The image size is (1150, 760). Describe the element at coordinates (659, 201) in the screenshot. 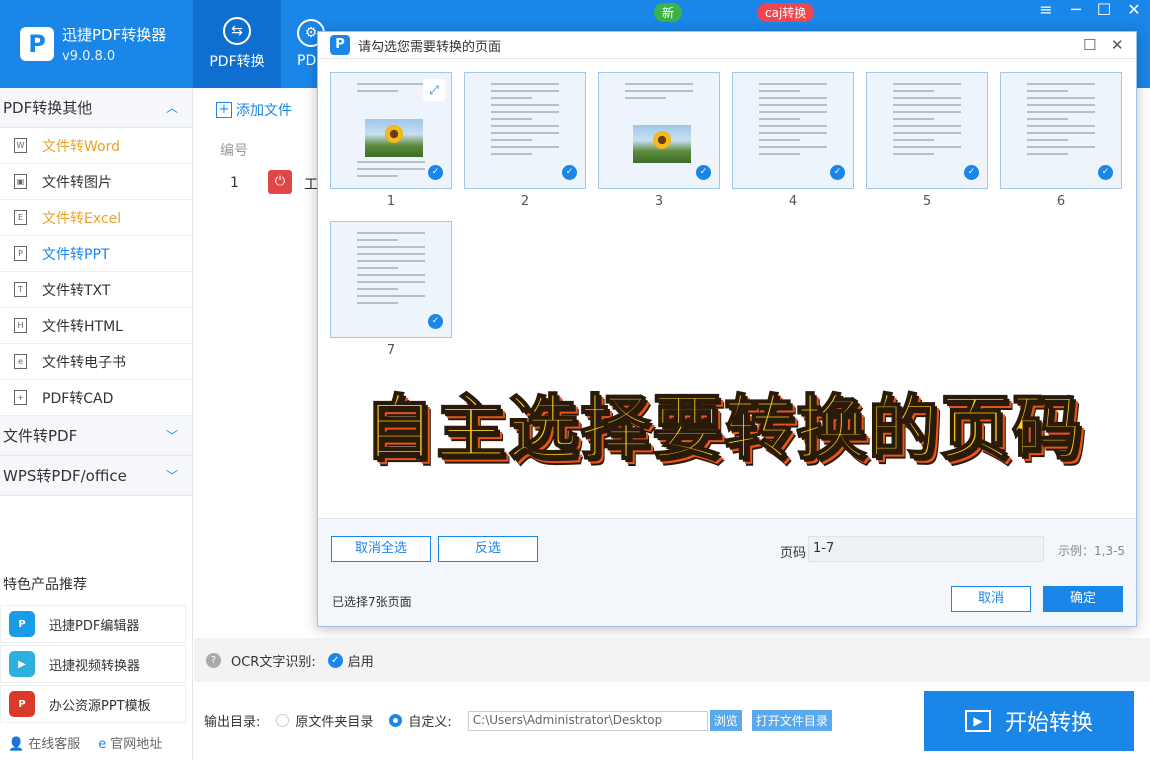

I see `page-number: 3` at that location.